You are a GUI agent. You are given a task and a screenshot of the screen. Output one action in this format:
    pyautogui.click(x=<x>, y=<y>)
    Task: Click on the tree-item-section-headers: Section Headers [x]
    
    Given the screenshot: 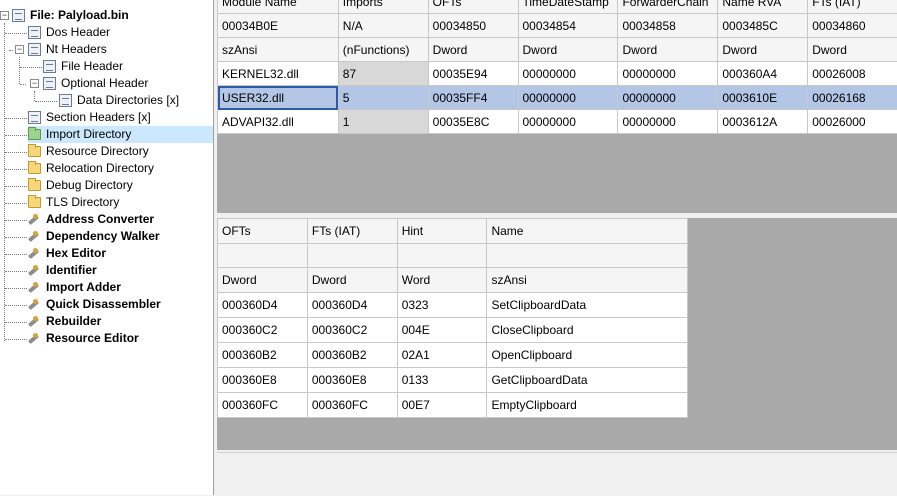 What is the action you would take?
    pyautogui.click(x=90, y=117)
    